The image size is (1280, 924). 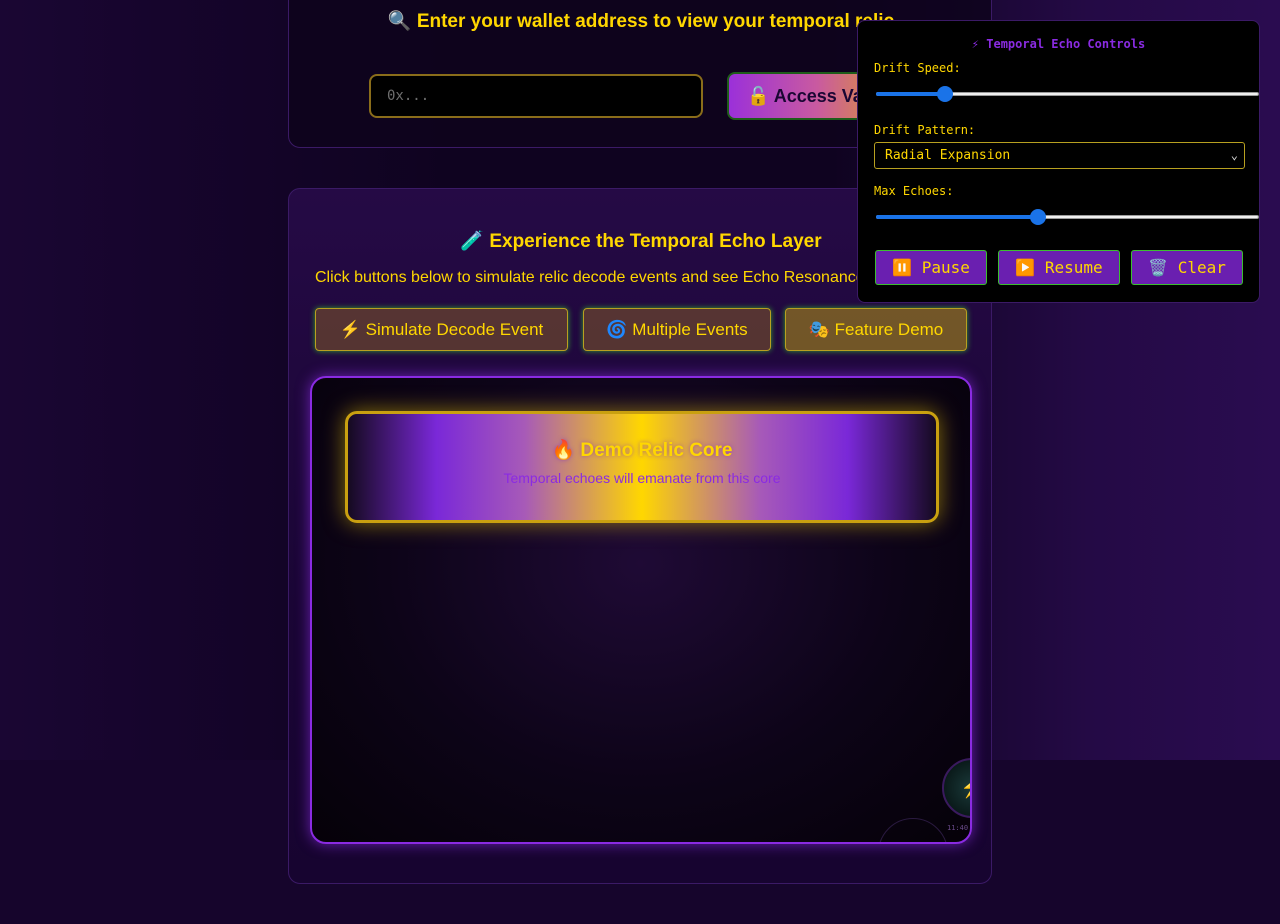 What do you see at coordinates (925, 130) in the screenshot?
I see `drift-pattern-label: Drift Pattern:` at bounding box center [925, 130].